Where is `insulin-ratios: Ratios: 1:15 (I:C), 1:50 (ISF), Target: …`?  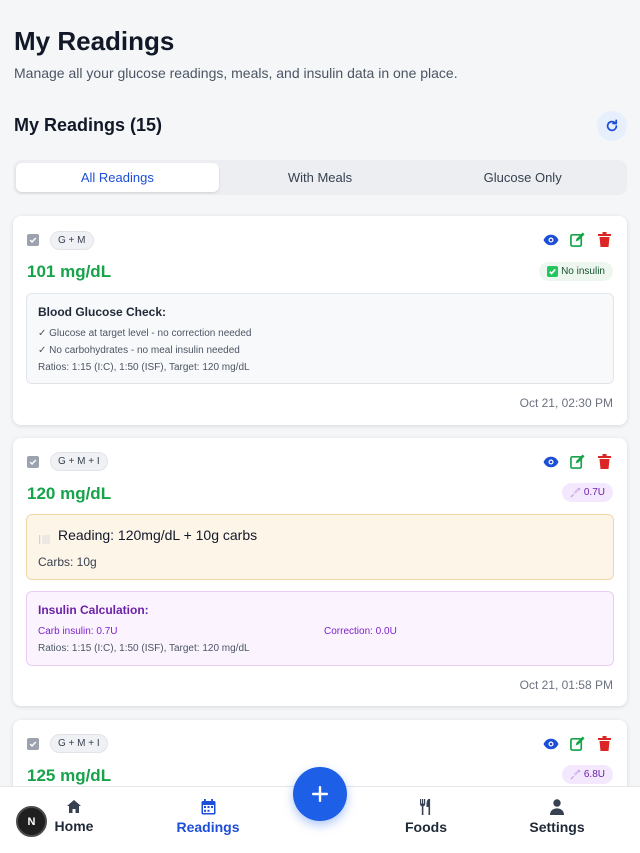
insulin-ratios: Ratios: 1:15 (I:C), 1:50 (ISF), Target: … is located at coordinates (144, 648).